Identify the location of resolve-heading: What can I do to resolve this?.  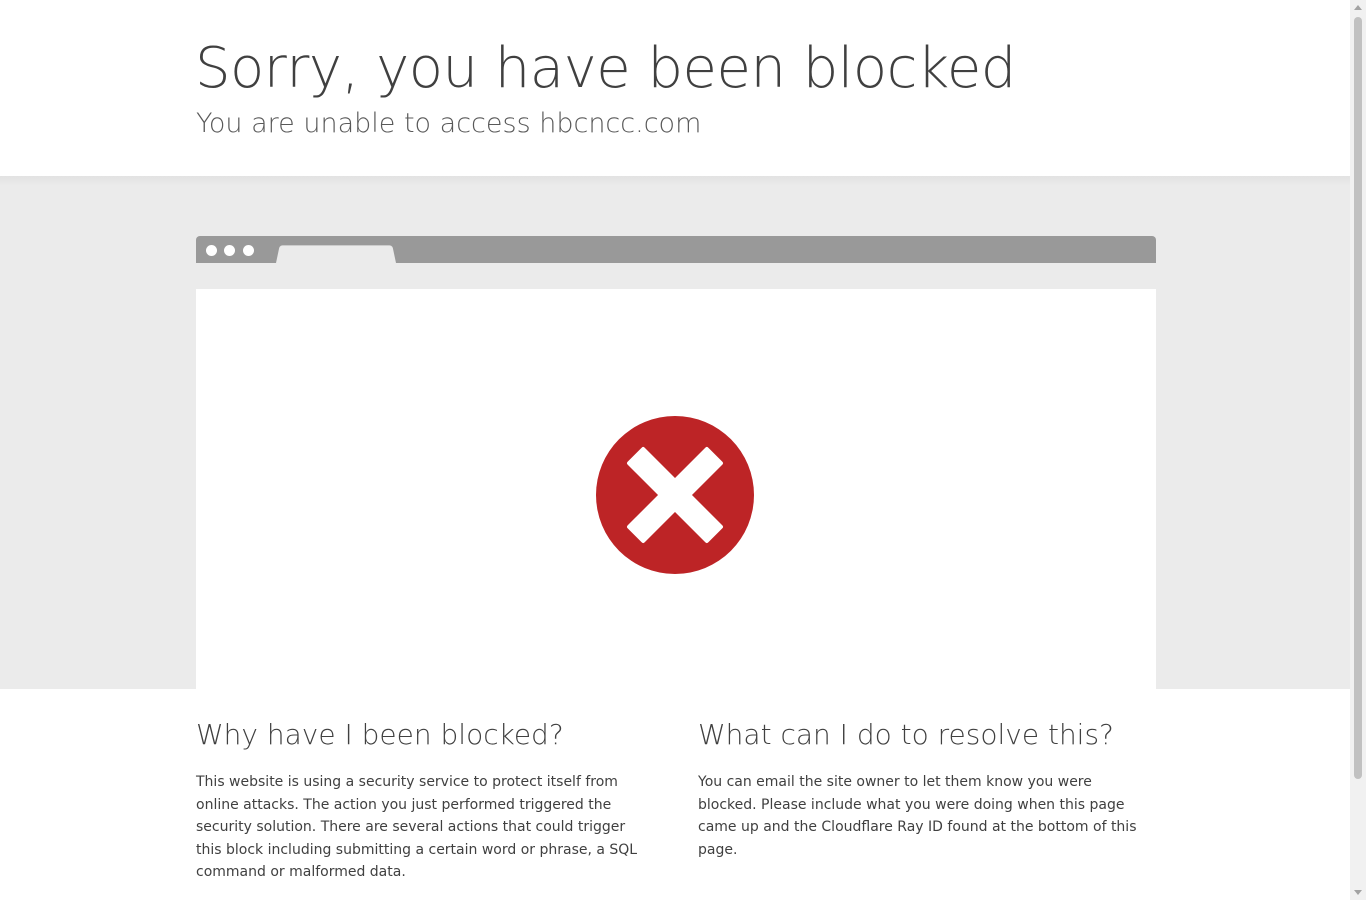
(906, 734).